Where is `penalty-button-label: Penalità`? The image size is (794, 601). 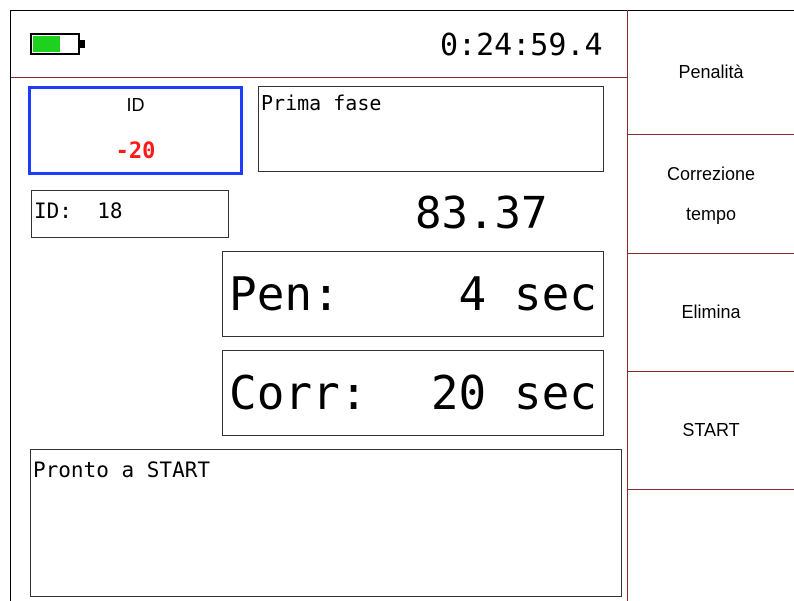
penalty-button-label: Penalità is located at coordinates (711, 71).